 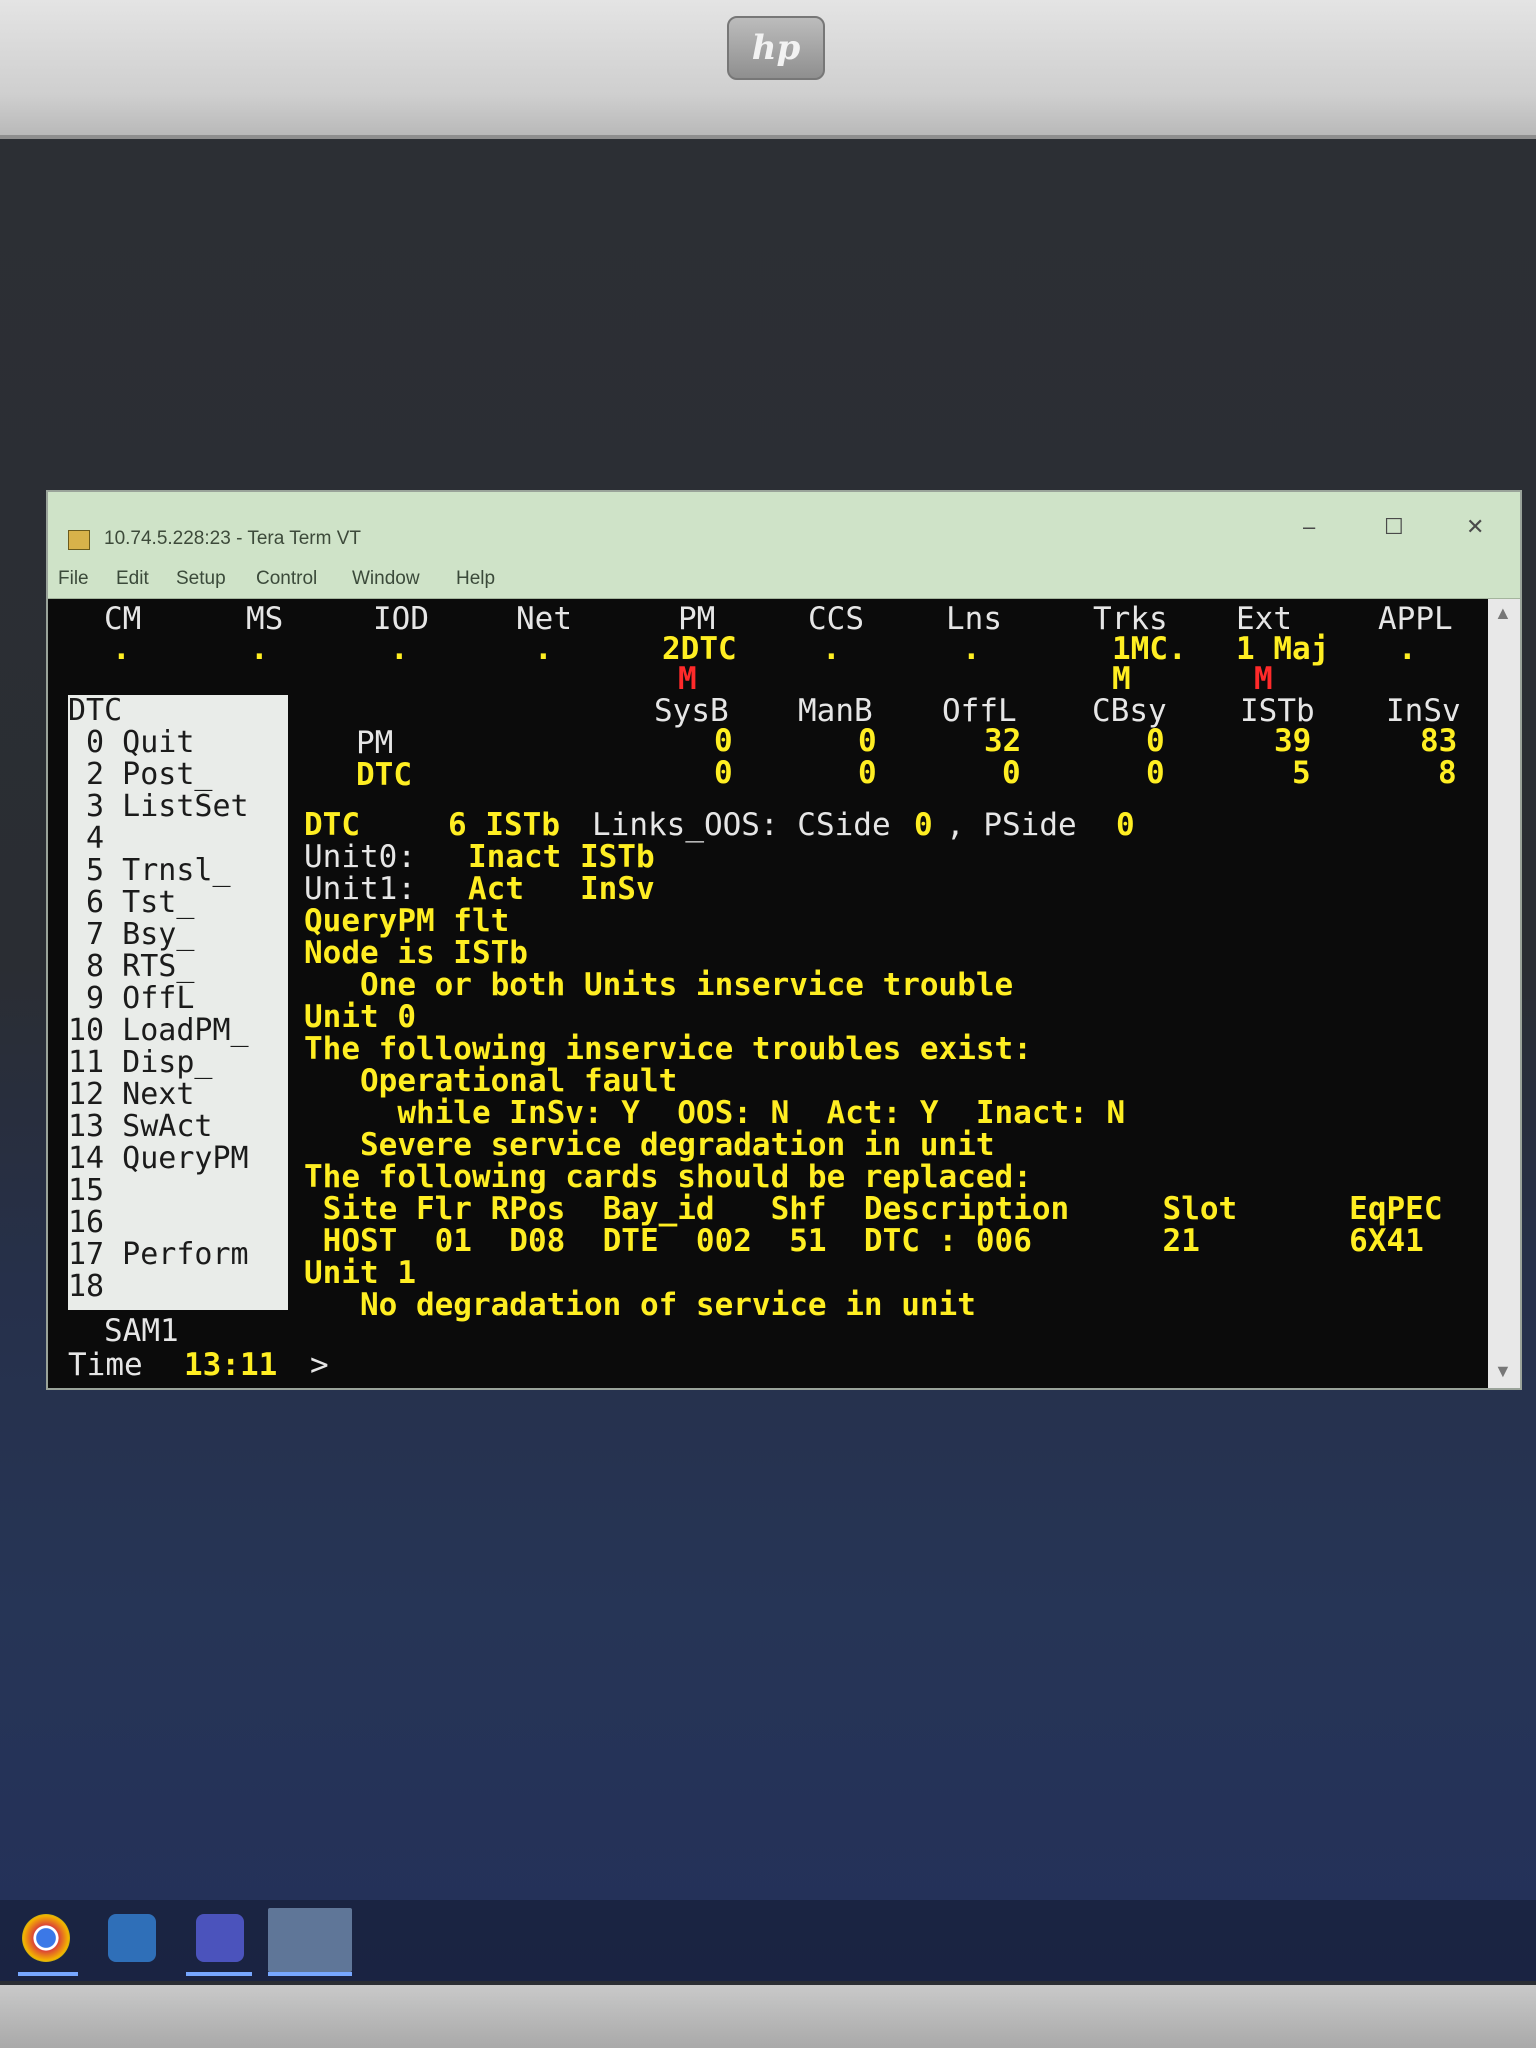 What do you see at coordinates (399, 649) in the screenshot?
I see `iod-status: .` at bounding box center [399, 649].